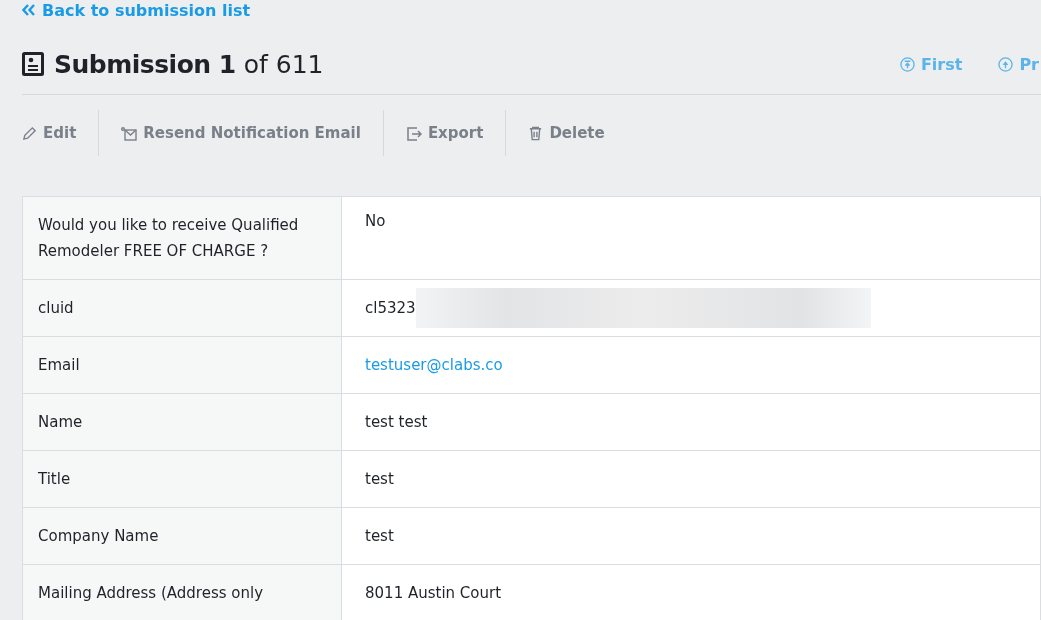 The image size is (1041, 620). What do you see at coordinates (189, 64) in the screenshot?
I see `submission-title: Submission 1 of 611` at bounding box center [189, 64].